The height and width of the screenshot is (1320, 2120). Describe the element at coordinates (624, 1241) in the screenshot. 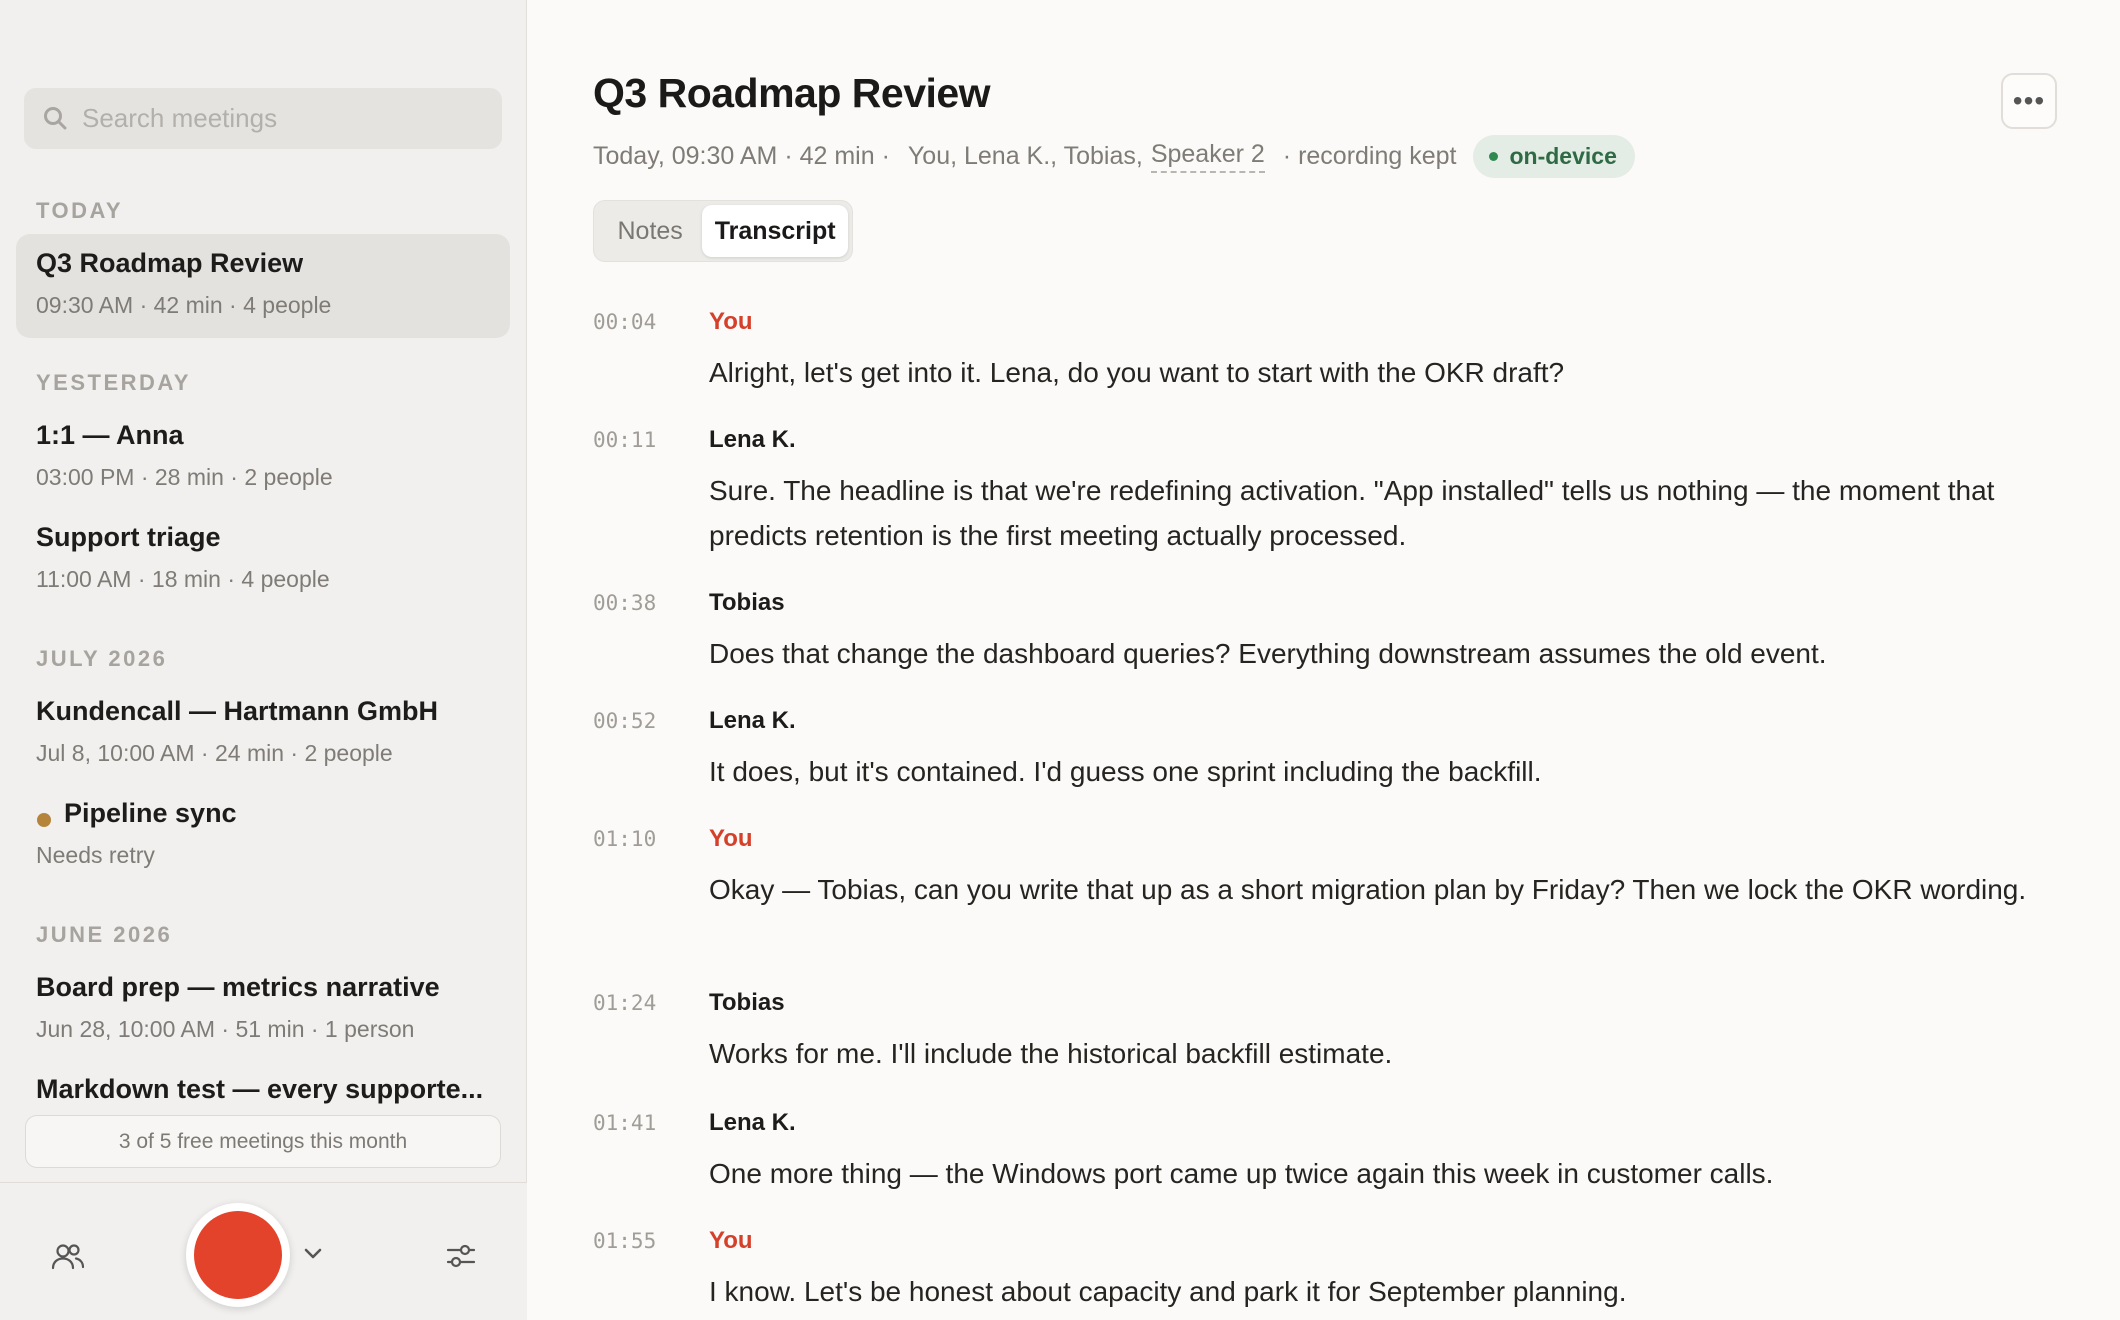

I see `timestamp: 01:55` at that location.